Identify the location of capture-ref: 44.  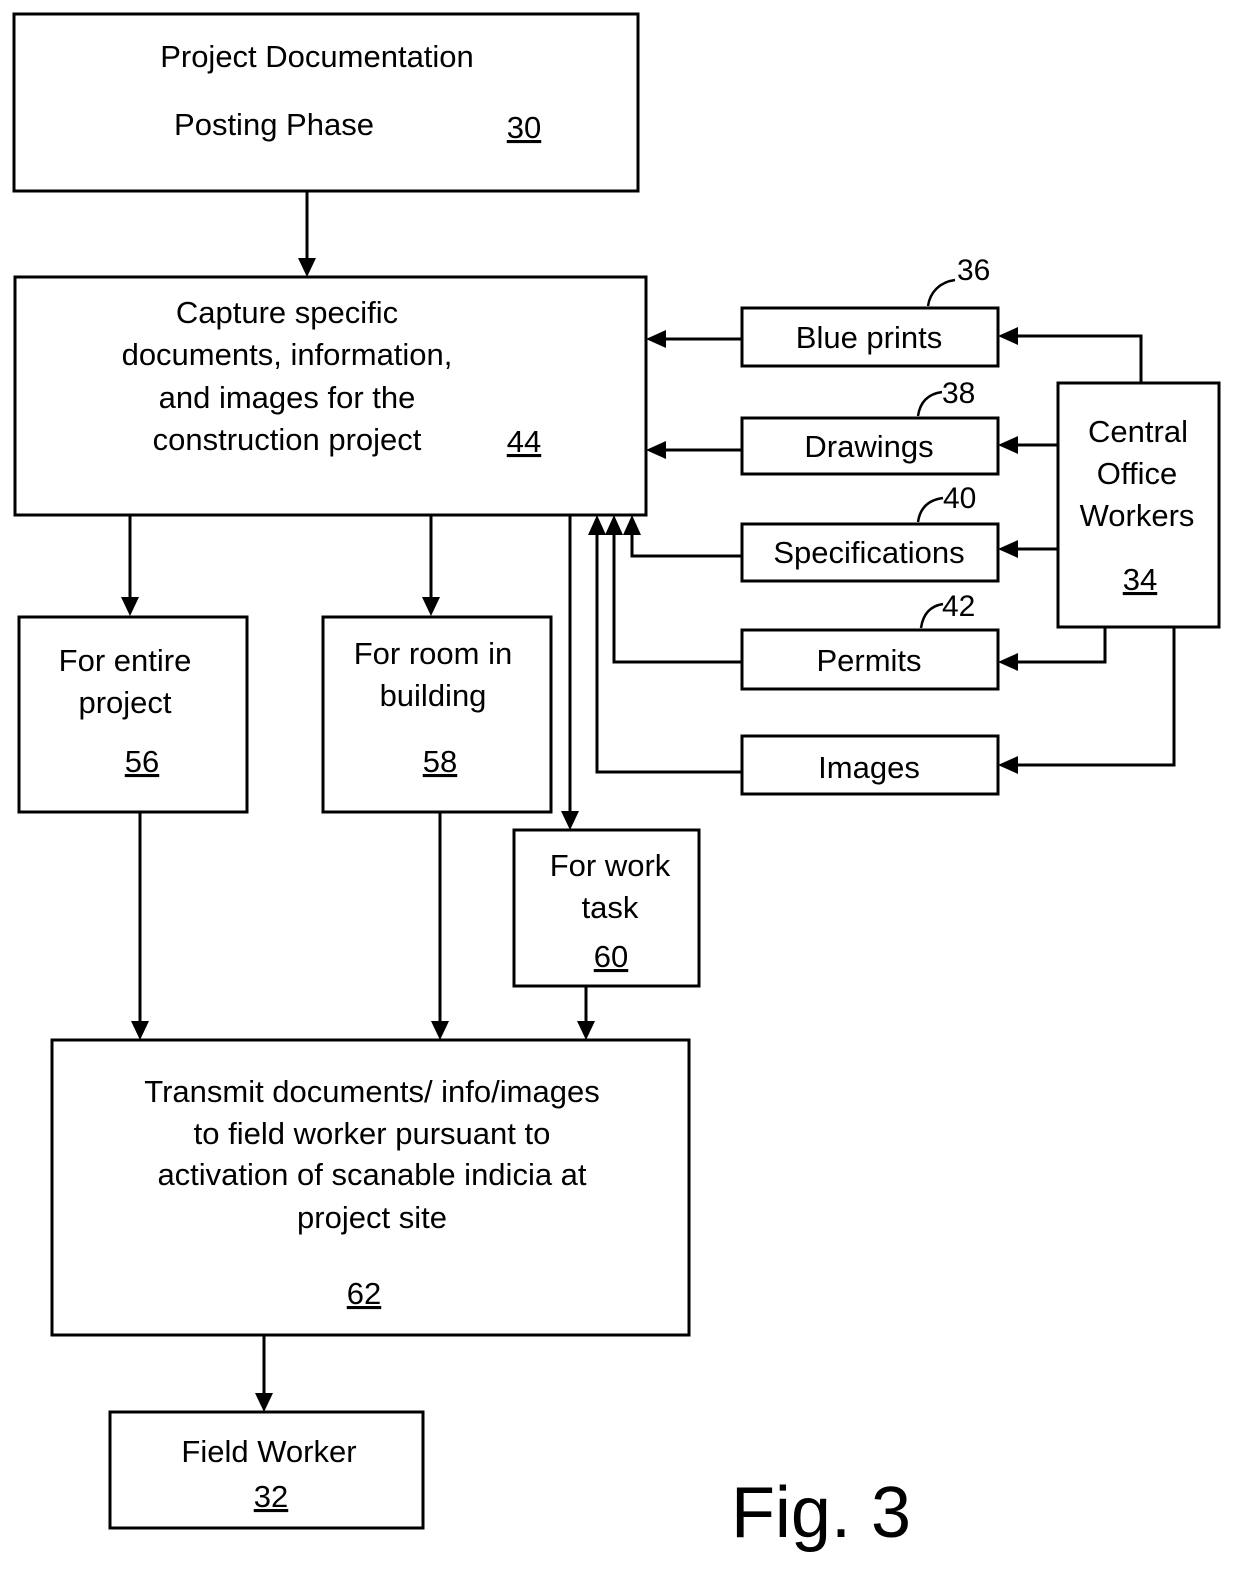
(524, 441).